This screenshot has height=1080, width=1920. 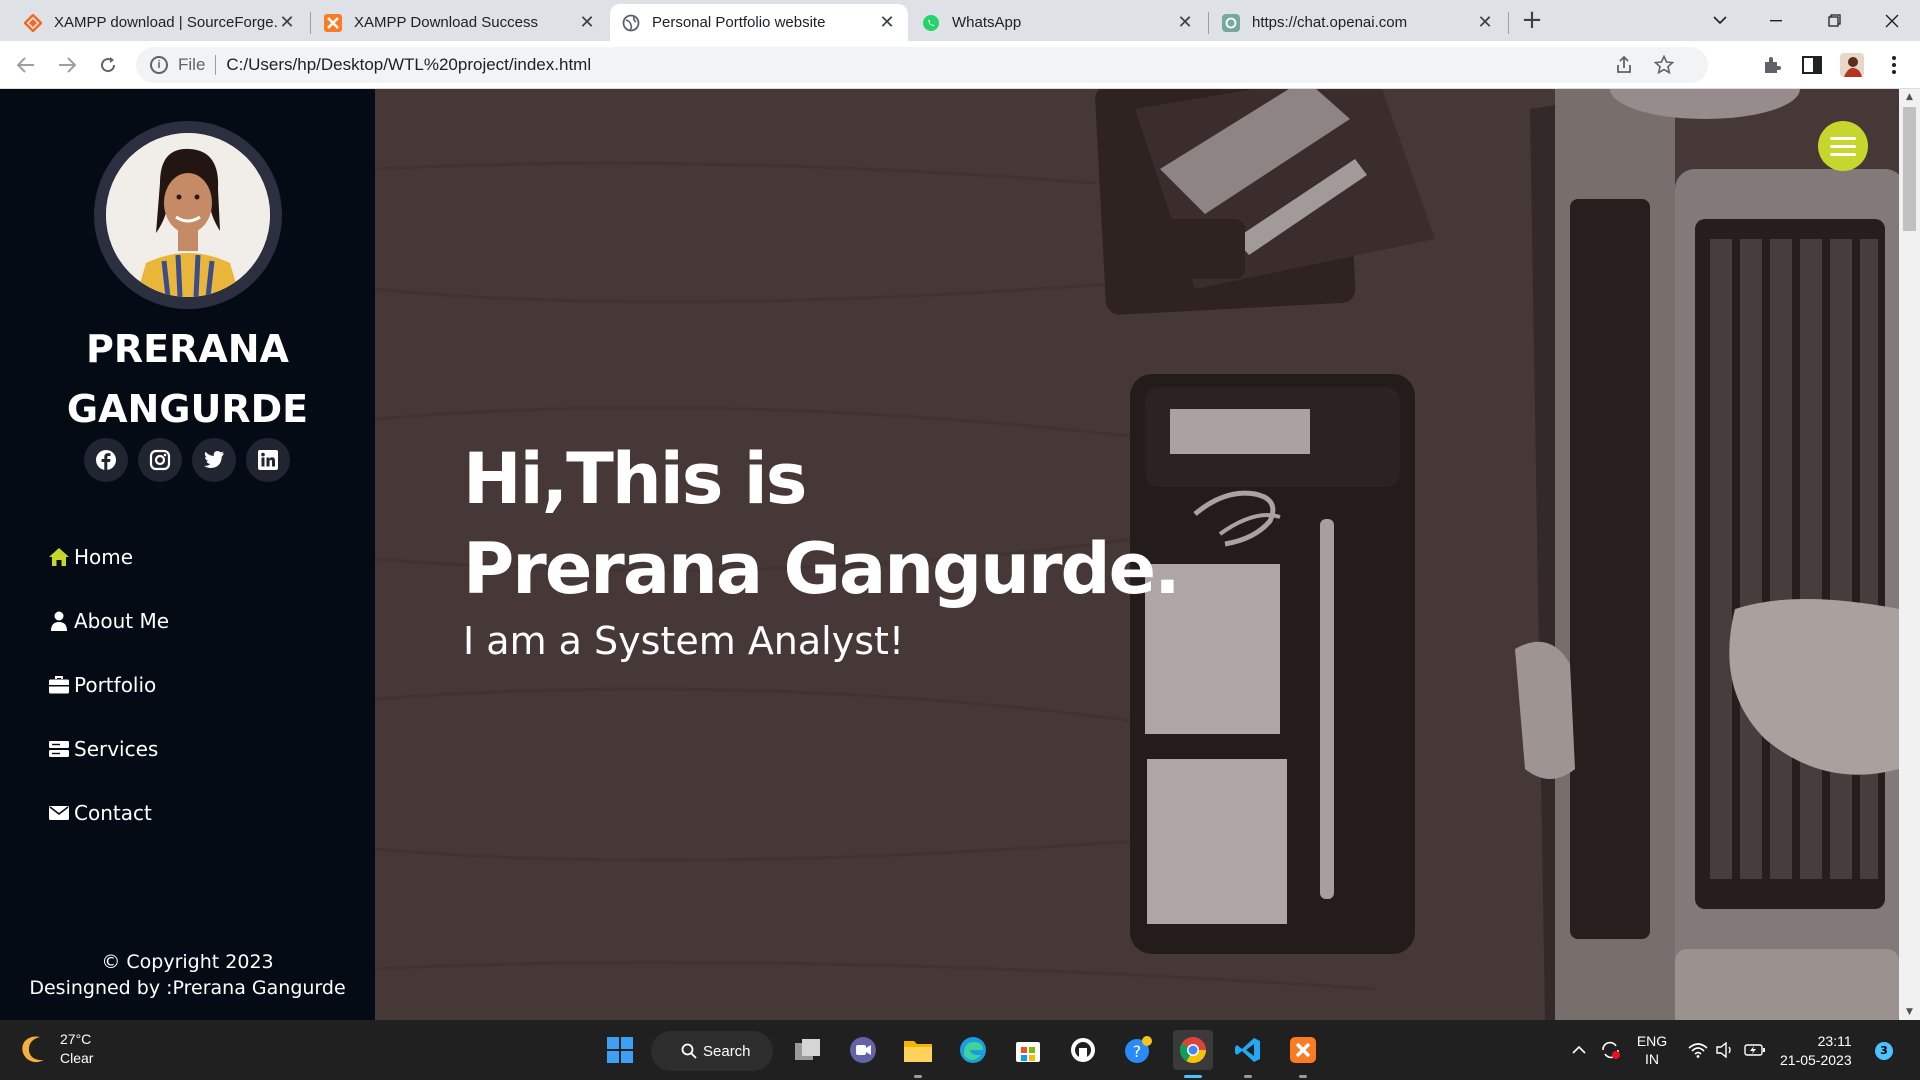 I want to click on active-indicator, so click(x=1193, y=1076).